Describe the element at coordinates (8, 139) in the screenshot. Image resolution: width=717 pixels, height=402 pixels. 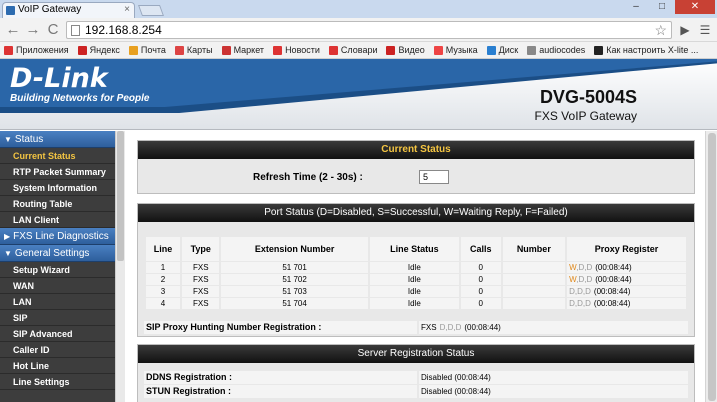
I see `expanded-arrow-icon: ▼` at that location.